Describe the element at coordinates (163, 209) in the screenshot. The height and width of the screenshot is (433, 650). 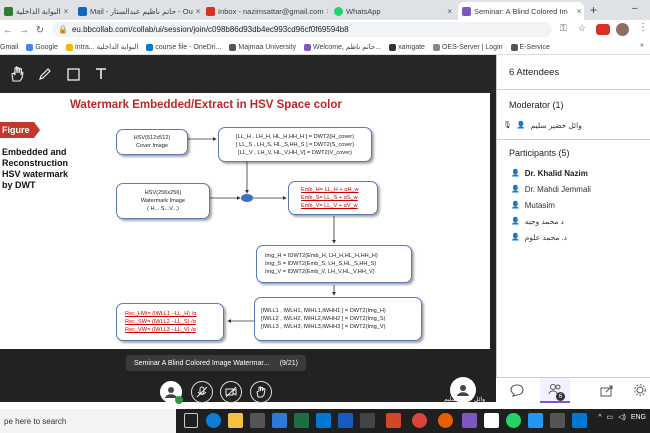
I see `watermark-channels: ( H... S...V...)` at that location.